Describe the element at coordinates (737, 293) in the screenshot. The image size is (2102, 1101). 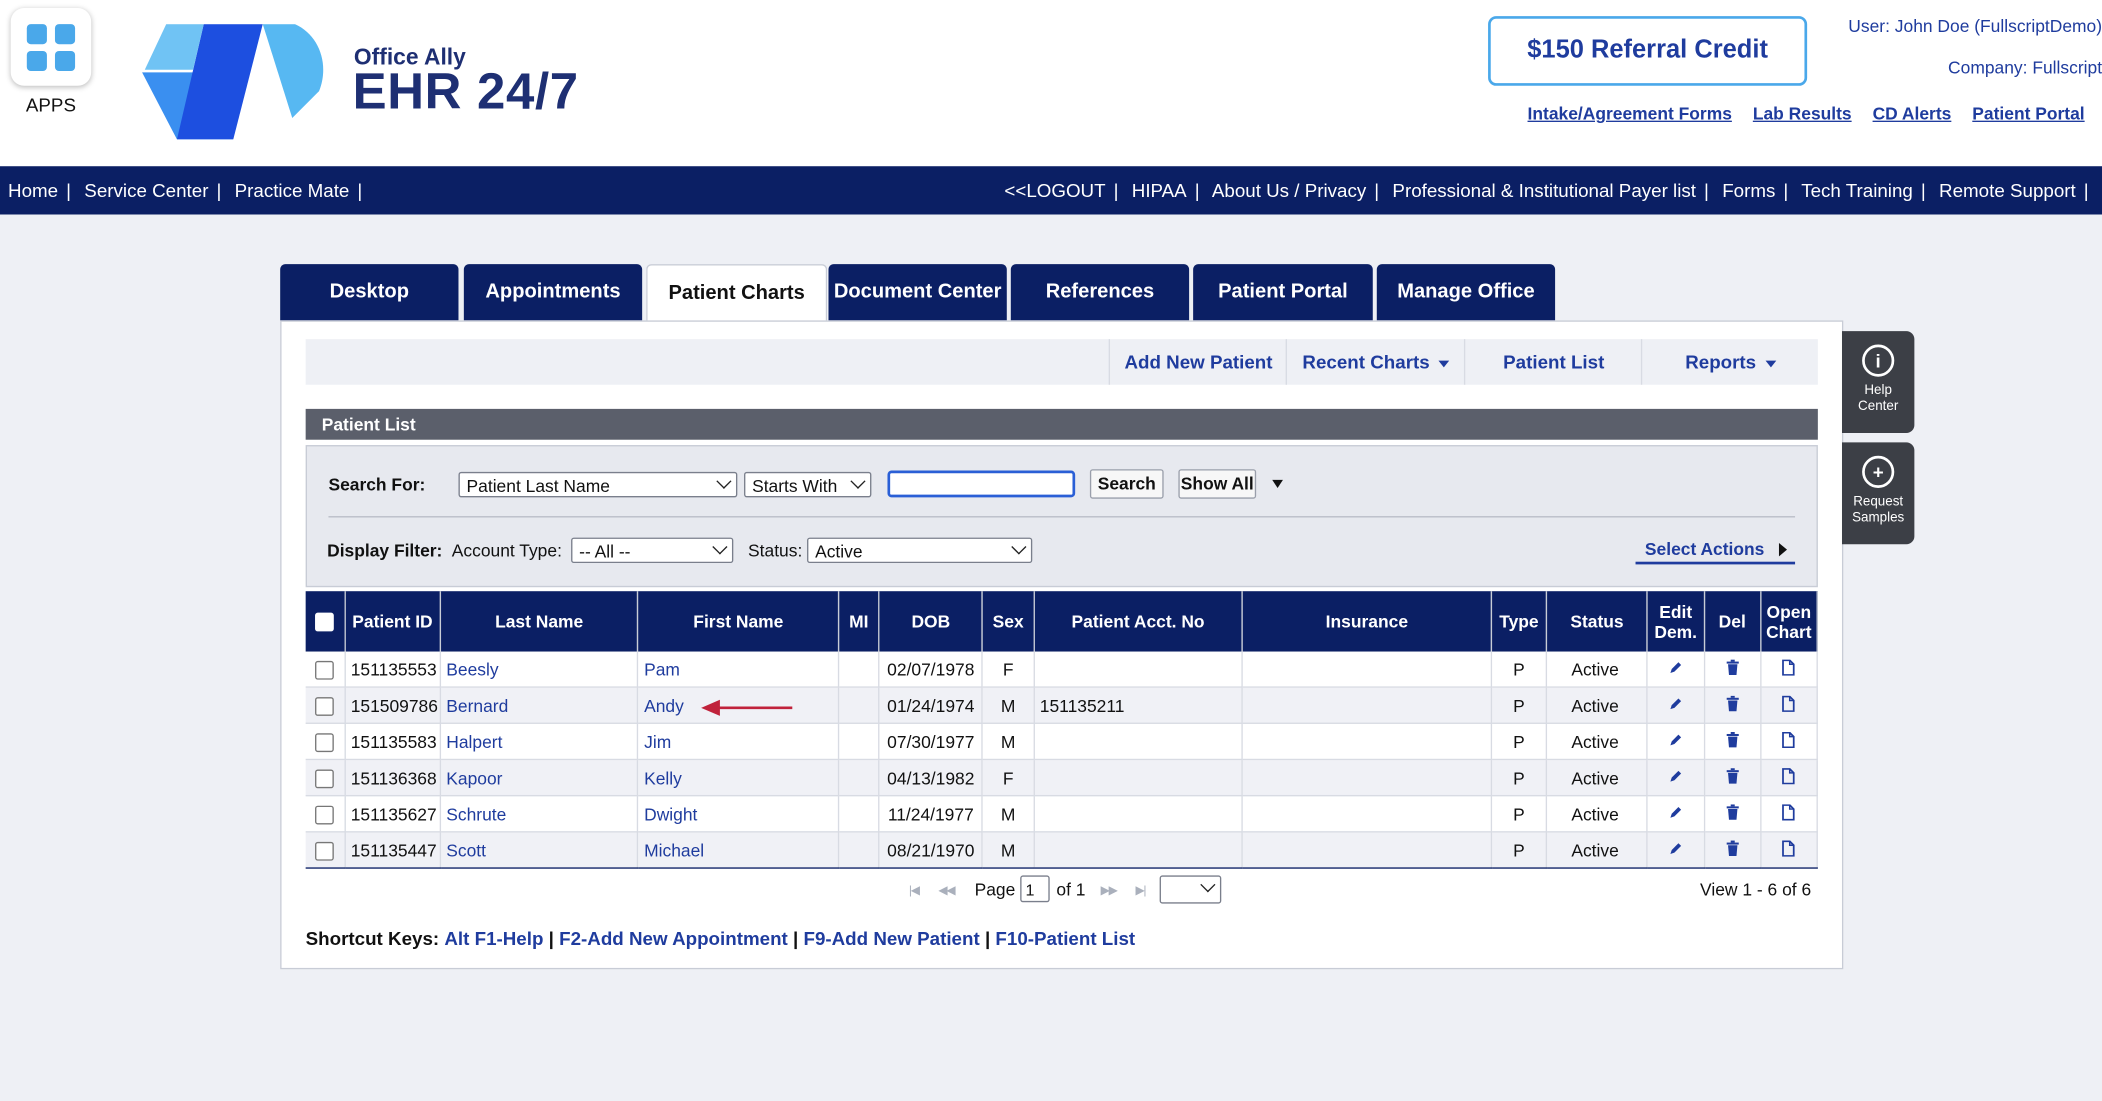
I see `tab-patient-charts: Patient Charts` at that location.